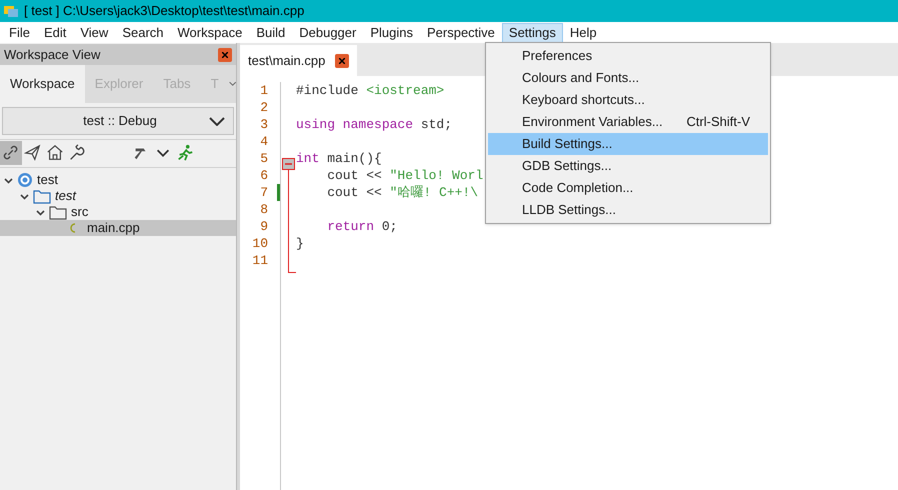 This screenshot has height=490, width=898. Describe the element at coordinates (628, 122) in the screenshot. I see `menu-item: Environment Variables... Ctrl-Shift-V` at that location.